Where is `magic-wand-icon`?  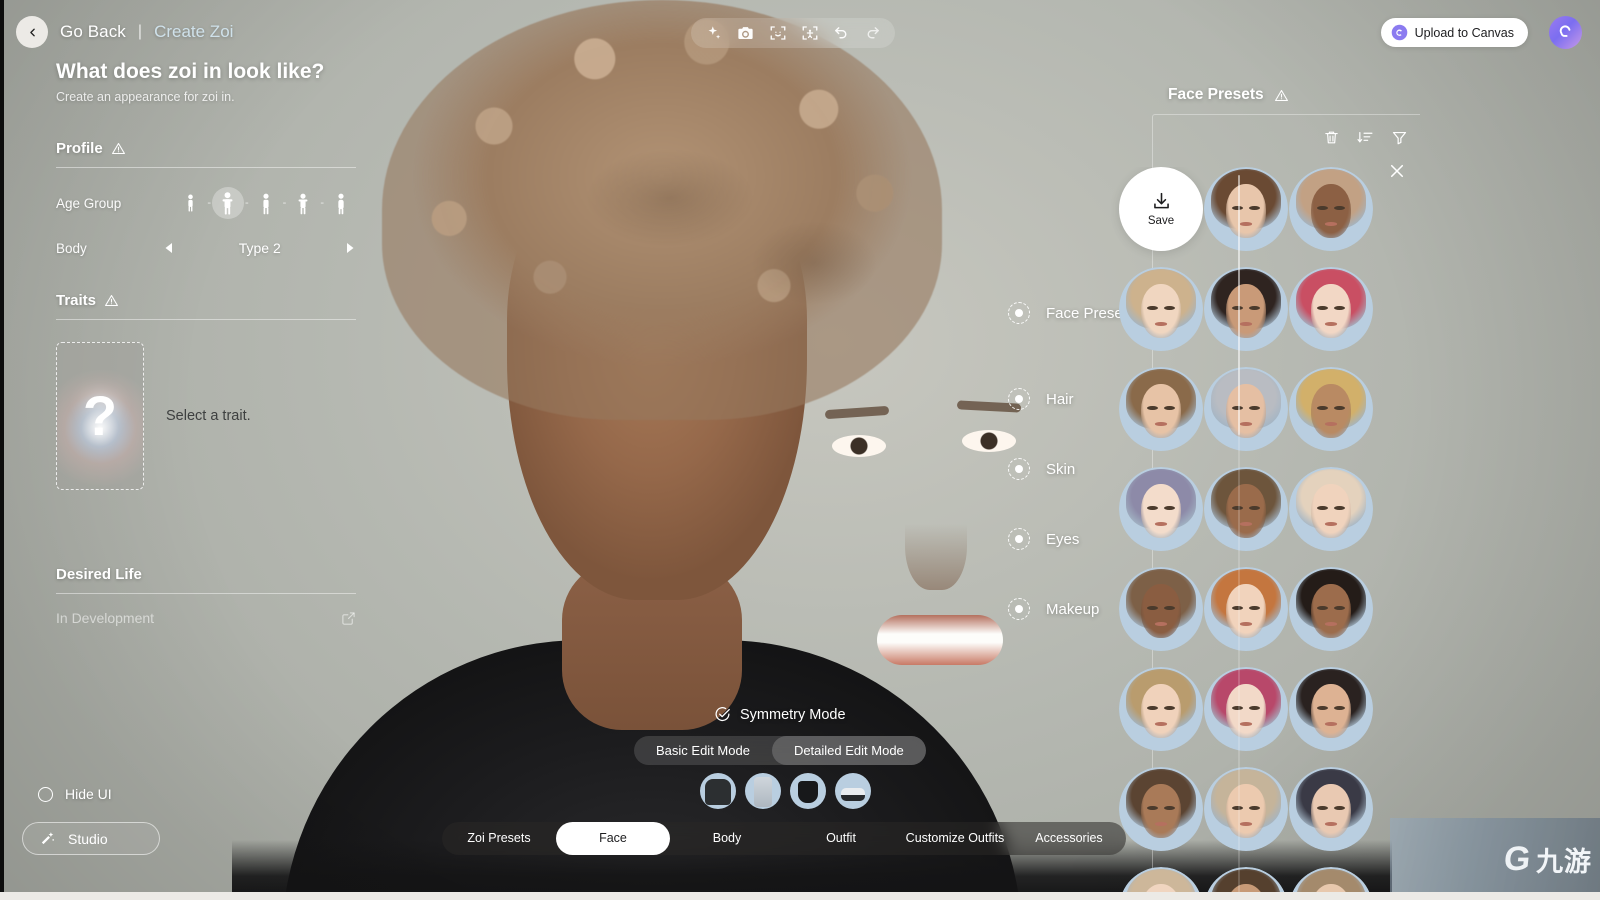
magic-wand-icon is located at coordinates (47, 838).